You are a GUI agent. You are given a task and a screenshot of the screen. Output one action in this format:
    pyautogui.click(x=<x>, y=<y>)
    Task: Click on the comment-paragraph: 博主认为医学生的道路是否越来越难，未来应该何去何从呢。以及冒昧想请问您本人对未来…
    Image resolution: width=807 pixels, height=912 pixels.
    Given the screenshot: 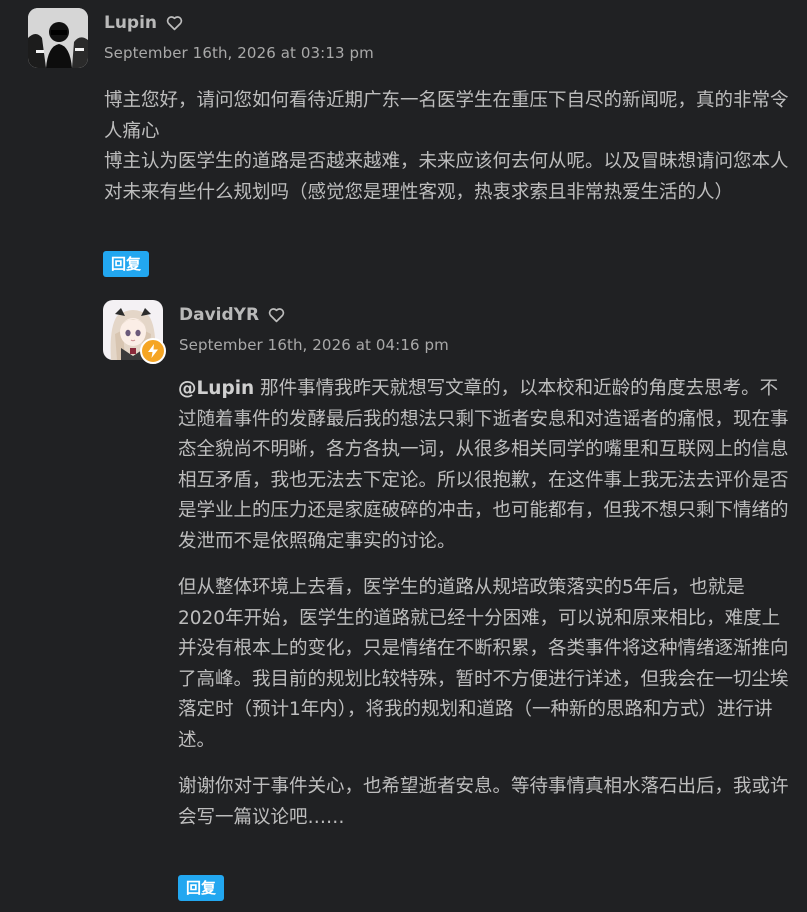 What is the action you would take?
    pyautogui.click(x=446, y=177)
    